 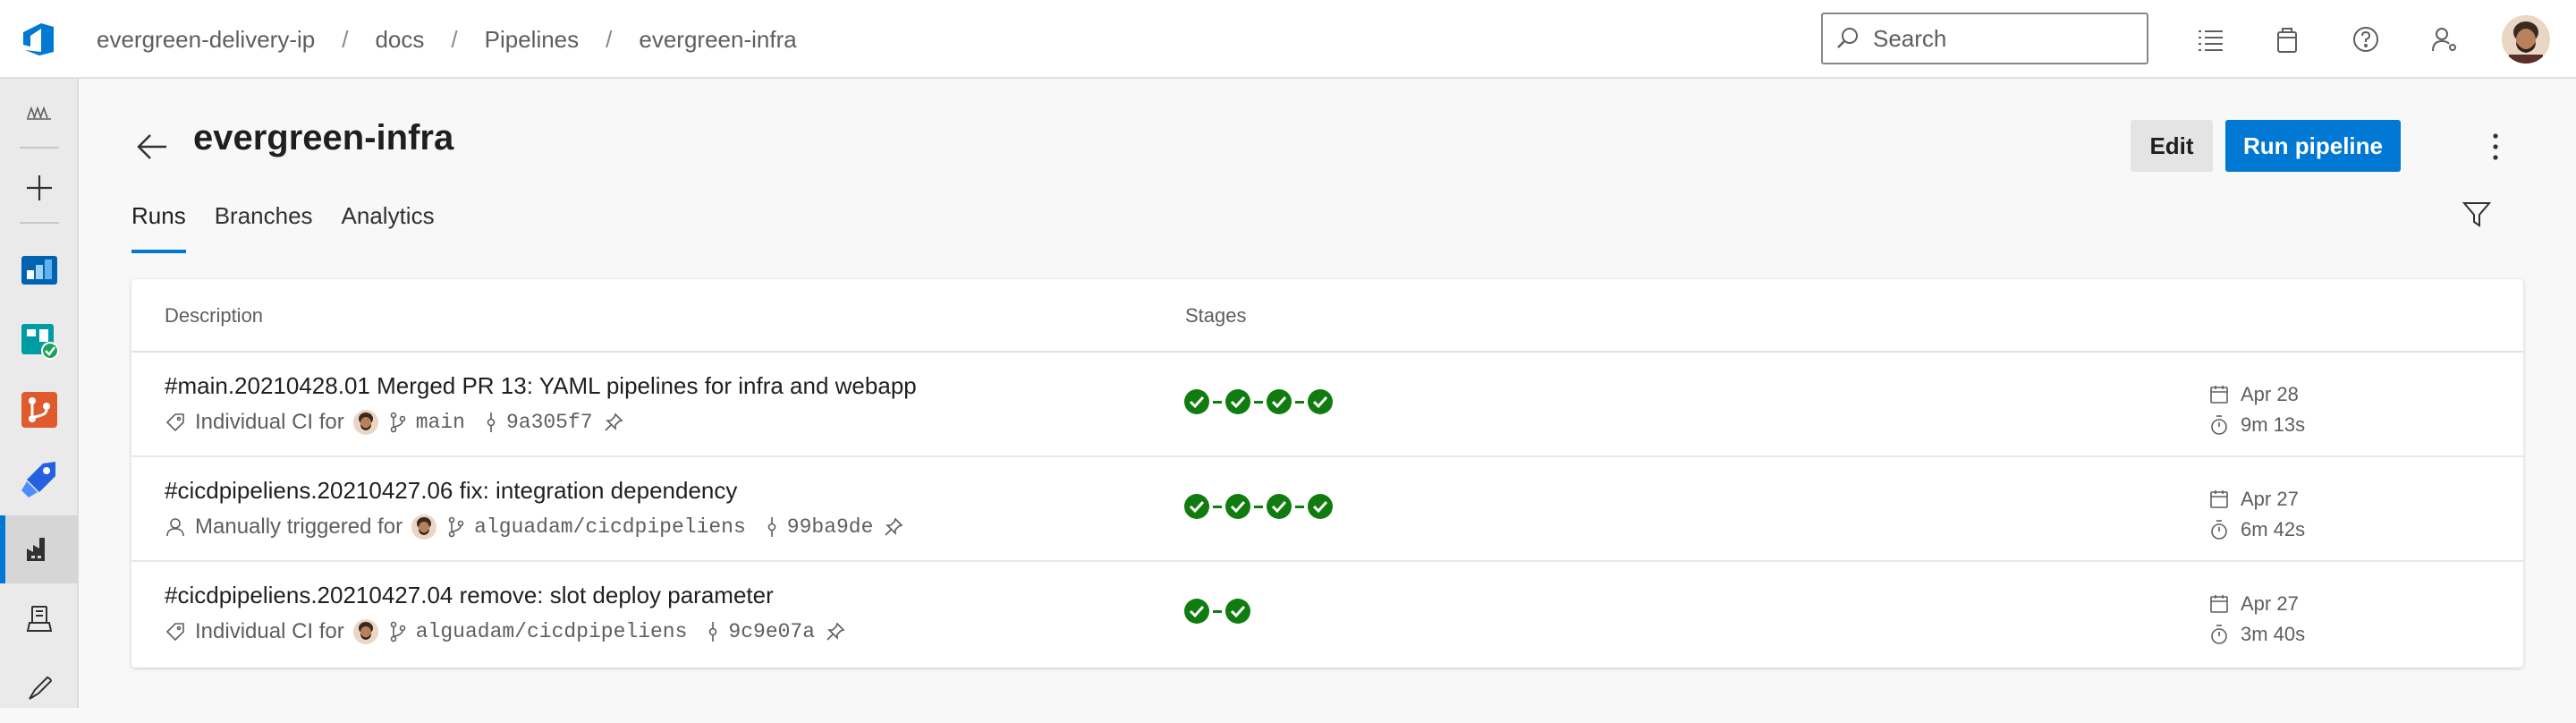 I want to click on new-plus-icon, so click(x=39, y=188).